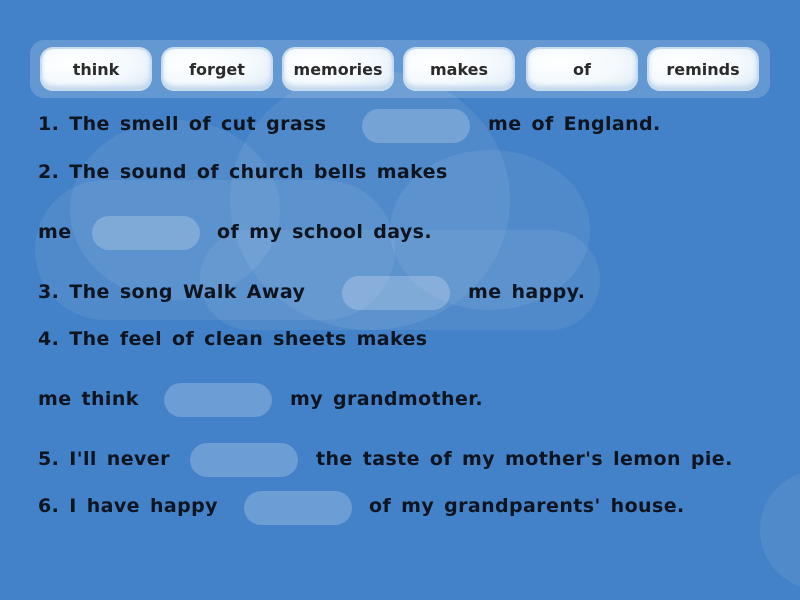 The height and width of the screenshot is (600, 800). What do you see at coordinates (96, 69) in the screenshot?
I see `word-tile-think: think` at bounding box center [96, 69].